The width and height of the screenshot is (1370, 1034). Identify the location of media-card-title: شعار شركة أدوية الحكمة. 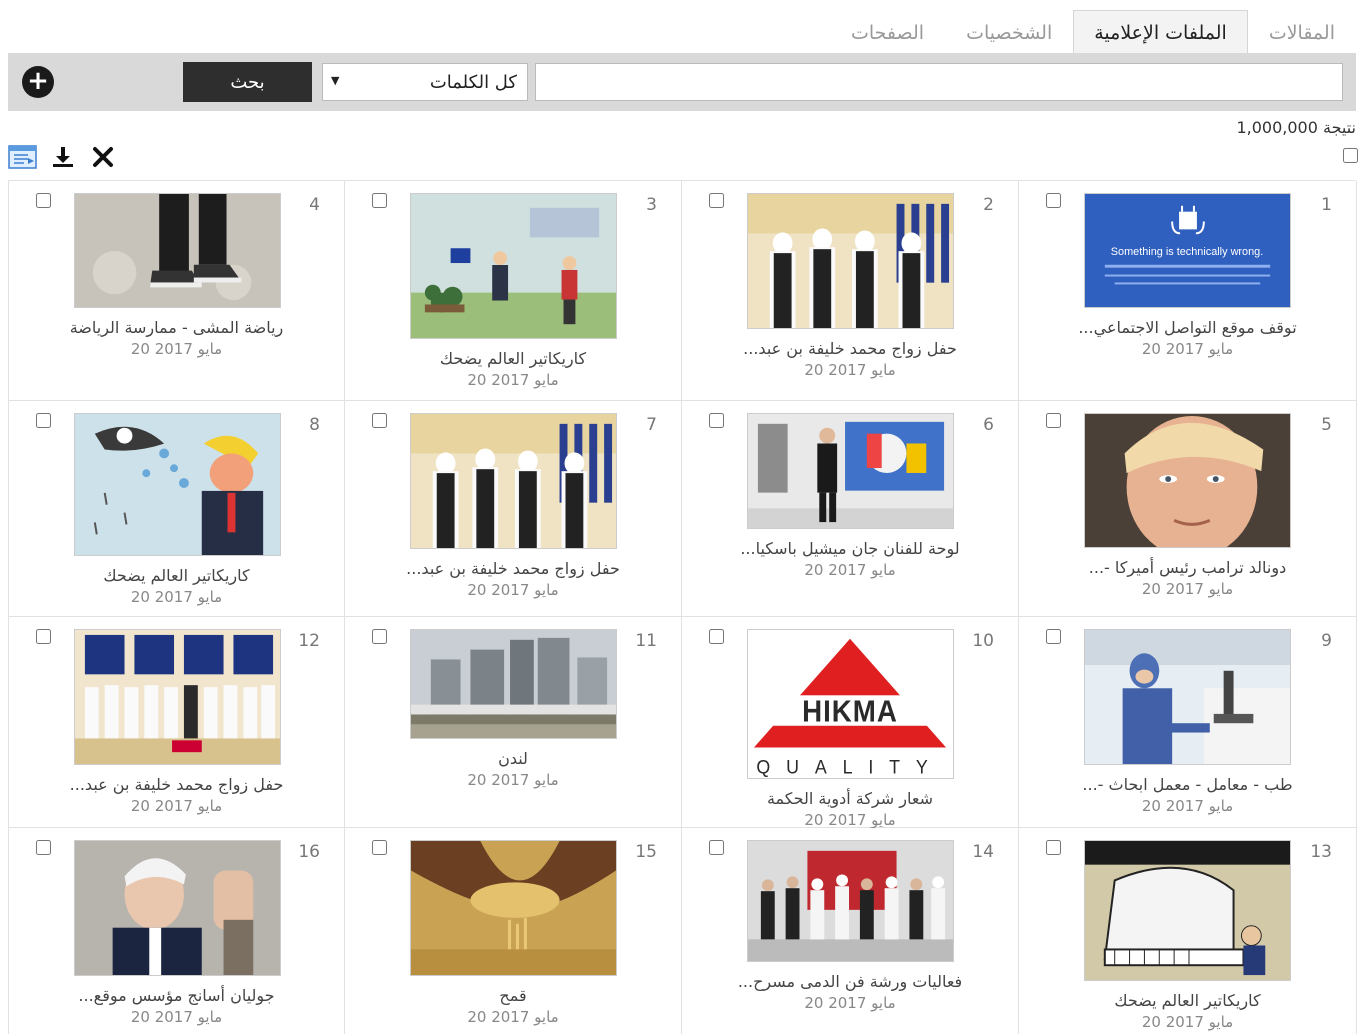
(850, 798).